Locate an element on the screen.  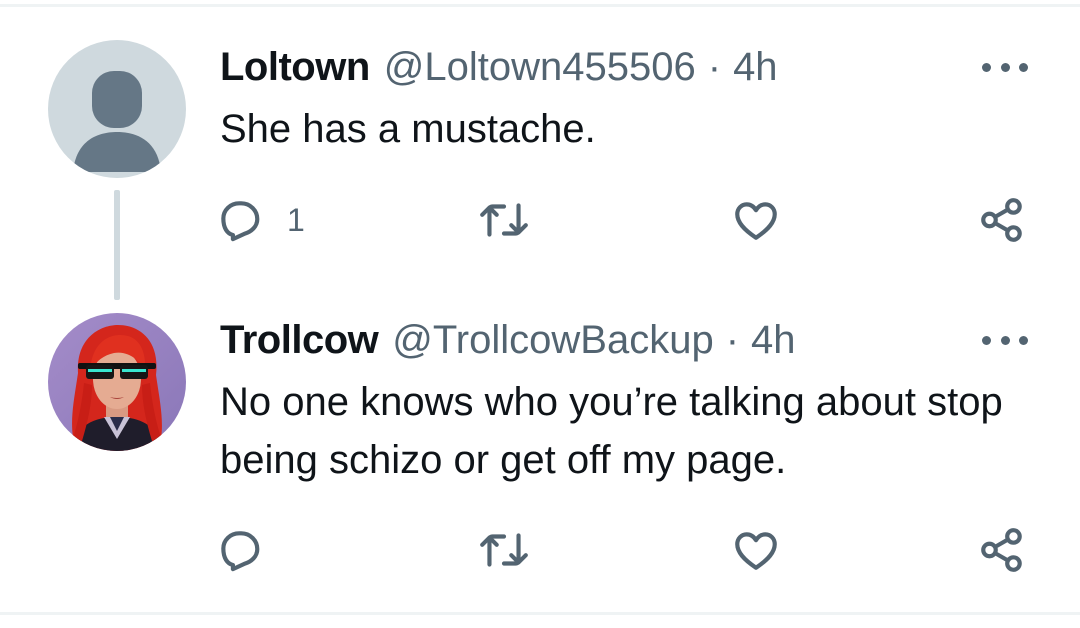
bottom-divider is located at coordinates (540, 613).